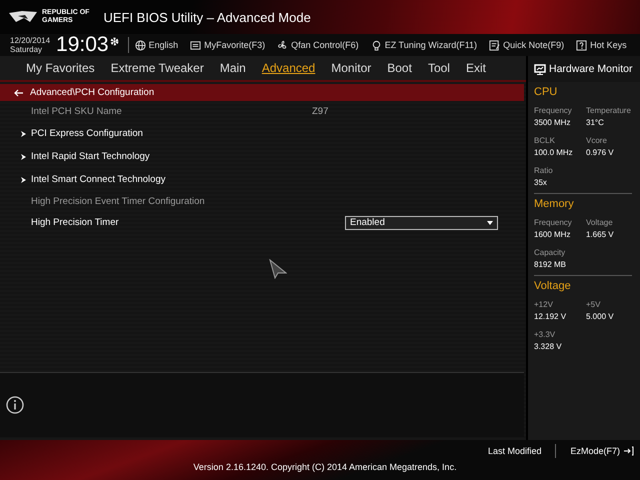 The image size is (640, 480). I want to click on globe-icon, so click(140, 45).